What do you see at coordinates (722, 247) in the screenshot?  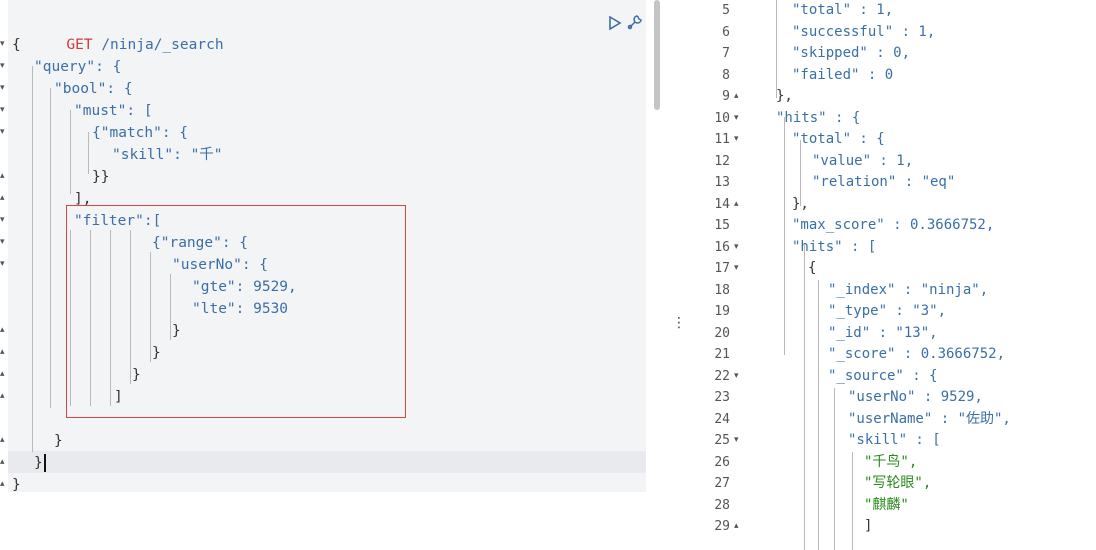 I see `line-number: 16` at bounding box center [722, 247].